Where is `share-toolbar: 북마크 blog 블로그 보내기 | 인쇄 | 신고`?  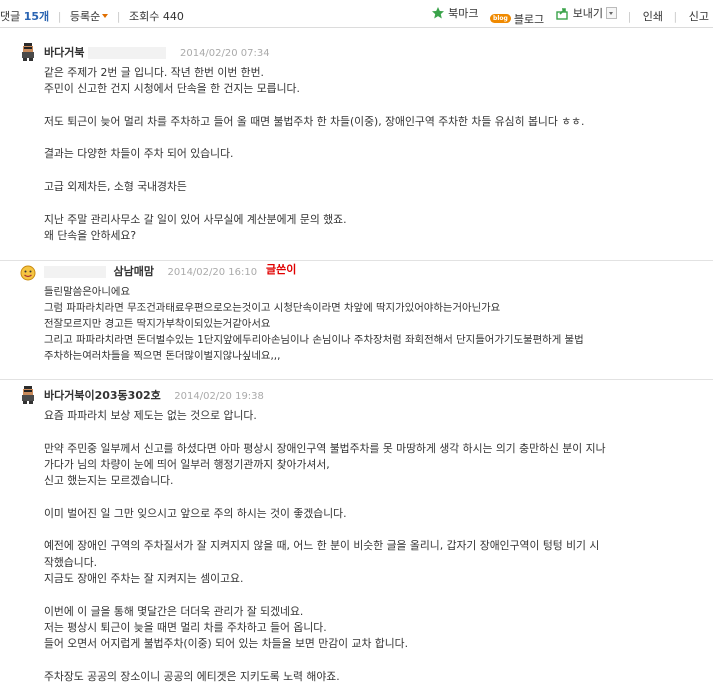 share-toolbar: 북마크 blog 블로그 보내기 | 인쇄 | 신고 is located at coordinates (566, 16).